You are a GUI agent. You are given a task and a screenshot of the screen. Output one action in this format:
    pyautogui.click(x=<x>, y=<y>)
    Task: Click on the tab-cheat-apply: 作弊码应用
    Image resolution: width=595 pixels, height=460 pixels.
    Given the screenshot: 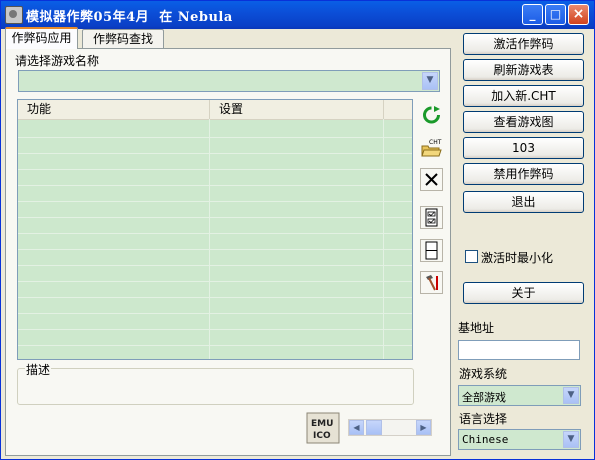 What is the action you would take?
    pyautogui.click(x=41, y=38)
    